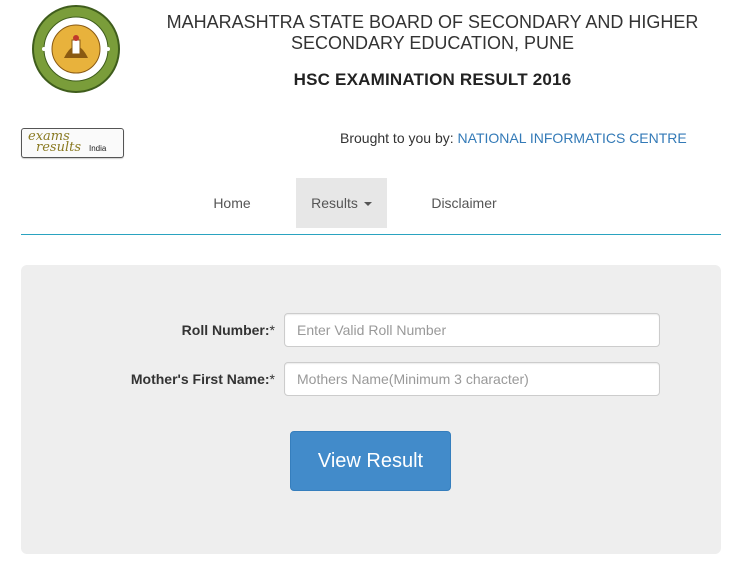 Image resolution: width=731 pixels, height=563 pixels. I want to click on nav-disclaimer: Disclaimer, so click(464, 203).